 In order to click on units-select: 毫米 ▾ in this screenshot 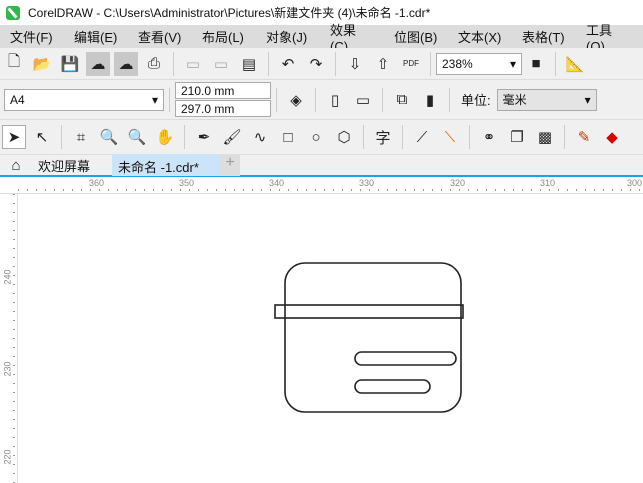, I will do `click(546, 99)`.